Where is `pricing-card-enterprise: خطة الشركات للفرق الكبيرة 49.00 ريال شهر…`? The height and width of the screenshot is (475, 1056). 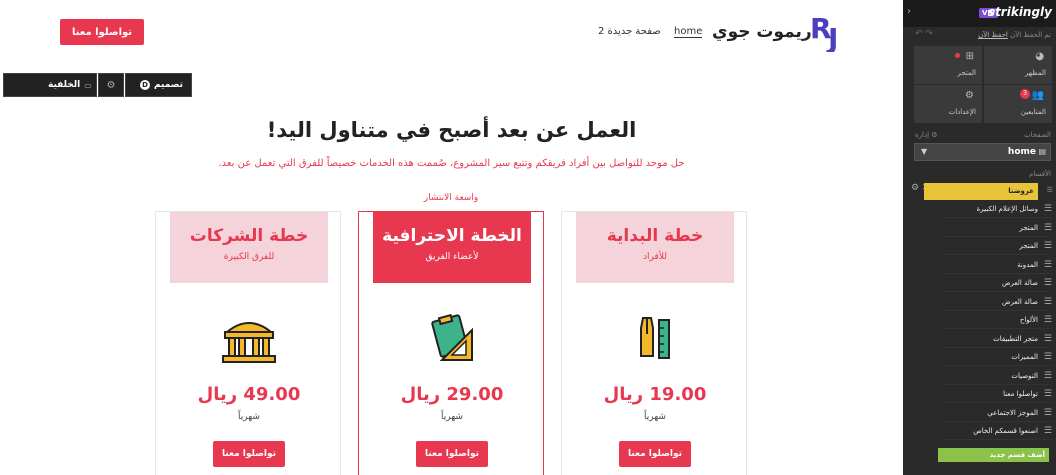 pricing-card-enterprise: خطة الشركات للفرق الكبيرة 49.00 ريال شهر… is located at coordinates (248, 343).